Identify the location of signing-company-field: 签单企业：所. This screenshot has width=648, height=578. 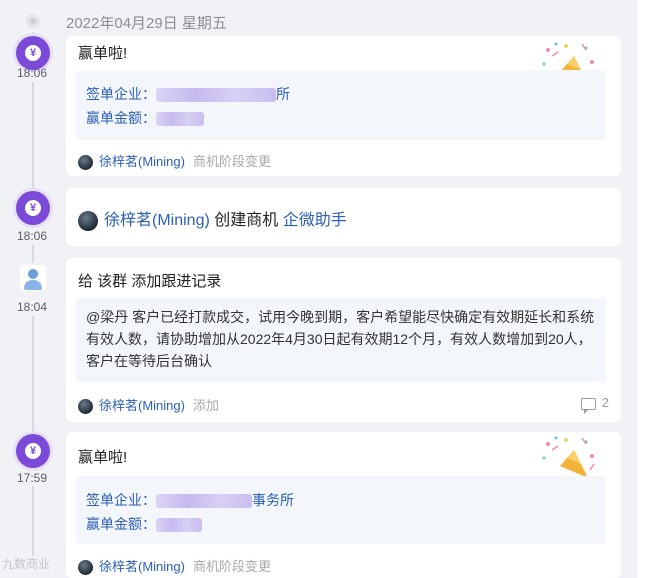
(188, 94).